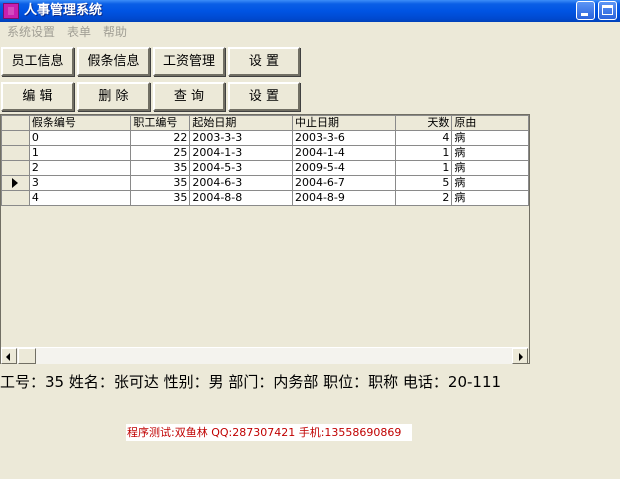 This screenshot has height=479, width=620. What do you see at coordinates (423, 138) in the screenshot?
I see `cell-days: 4` at bounding box center [423, 138].